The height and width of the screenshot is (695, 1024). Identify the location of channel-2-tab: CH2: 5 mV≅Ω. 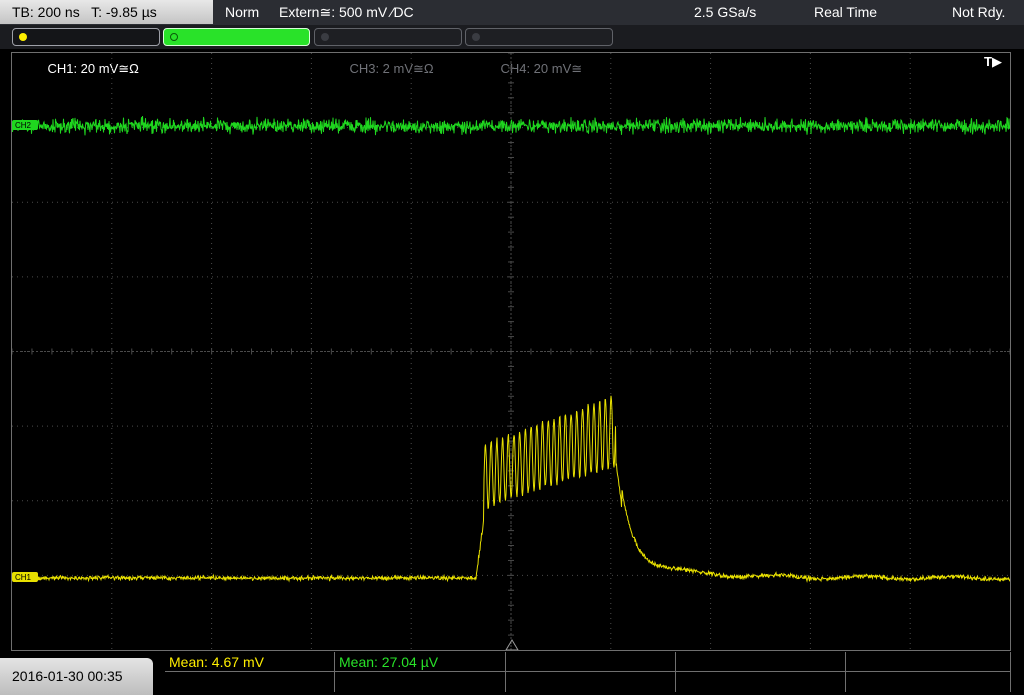
(236, 52).